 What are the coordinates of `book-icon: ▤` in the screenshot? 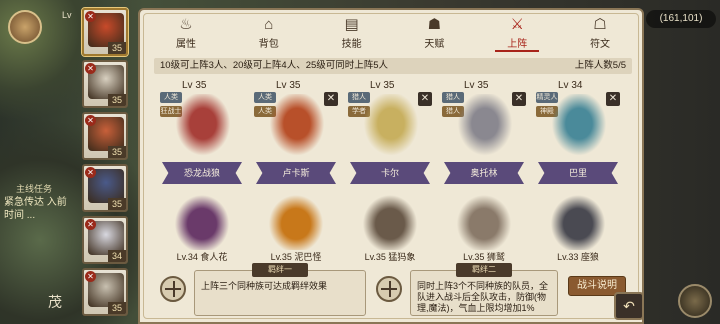 It's located at (351, 24).